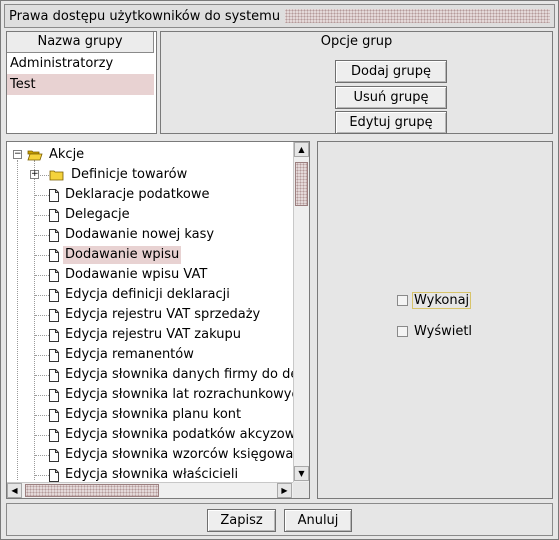 This screenshot has height=540, width=559. I want to click on tree-leaf-label: Deklaracje podatkowe, so click(137, 194).